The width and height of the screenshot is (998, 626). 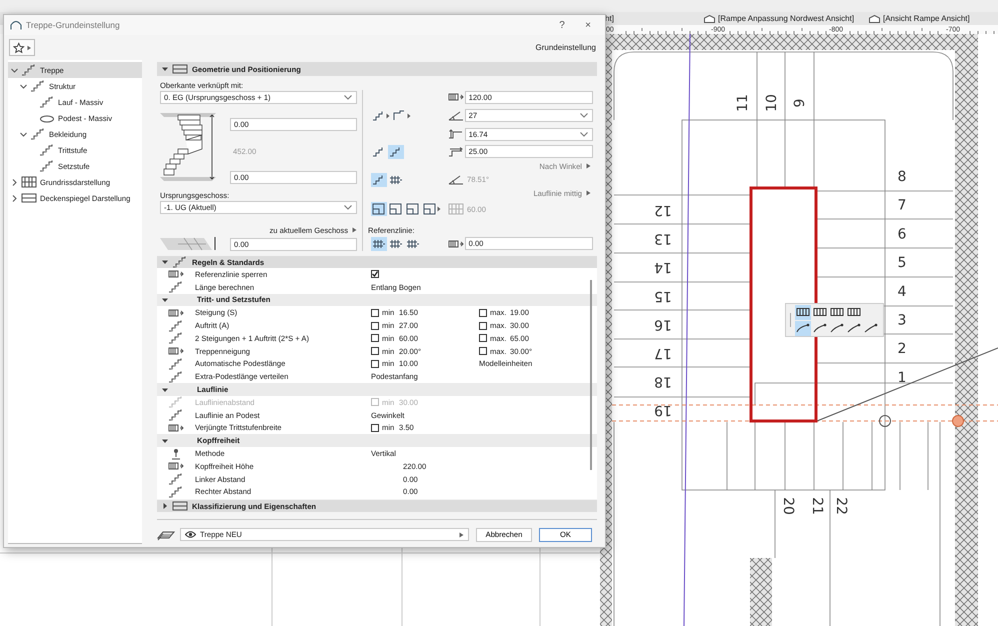 What do you see at coordinates (902, 263) in the screenshot?
I see `step-number: 5` at bounding box center [902, 263].